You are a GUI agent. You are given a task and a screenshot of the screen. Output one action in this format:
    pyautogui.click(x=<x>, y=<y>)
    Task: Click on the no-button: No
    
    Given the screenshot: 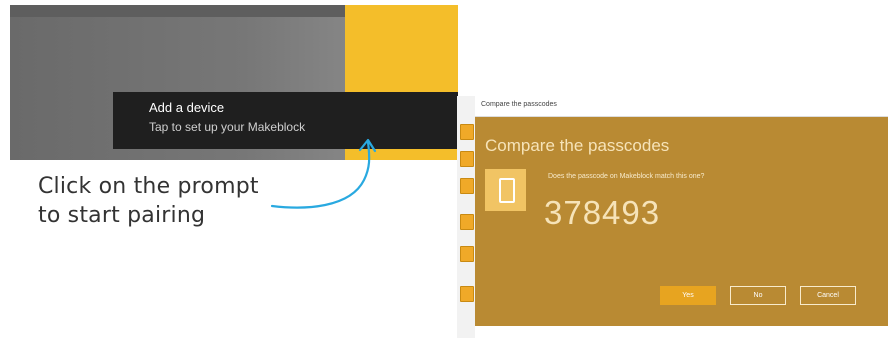 What is the action you would take?
    pyautogui.click(x=758, y=295)
    